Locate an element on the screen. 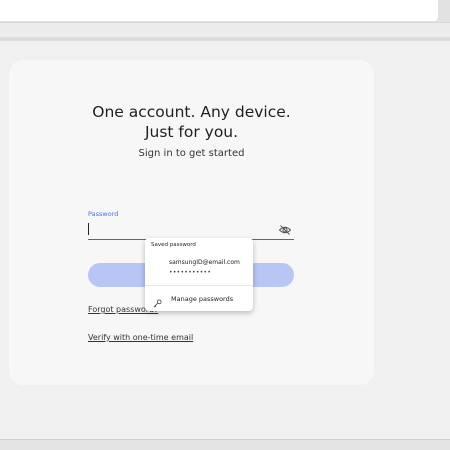 This screenshot has height=450, width=450. verify-email-link: Verify with one-time email is located at coordinates (140, 337).